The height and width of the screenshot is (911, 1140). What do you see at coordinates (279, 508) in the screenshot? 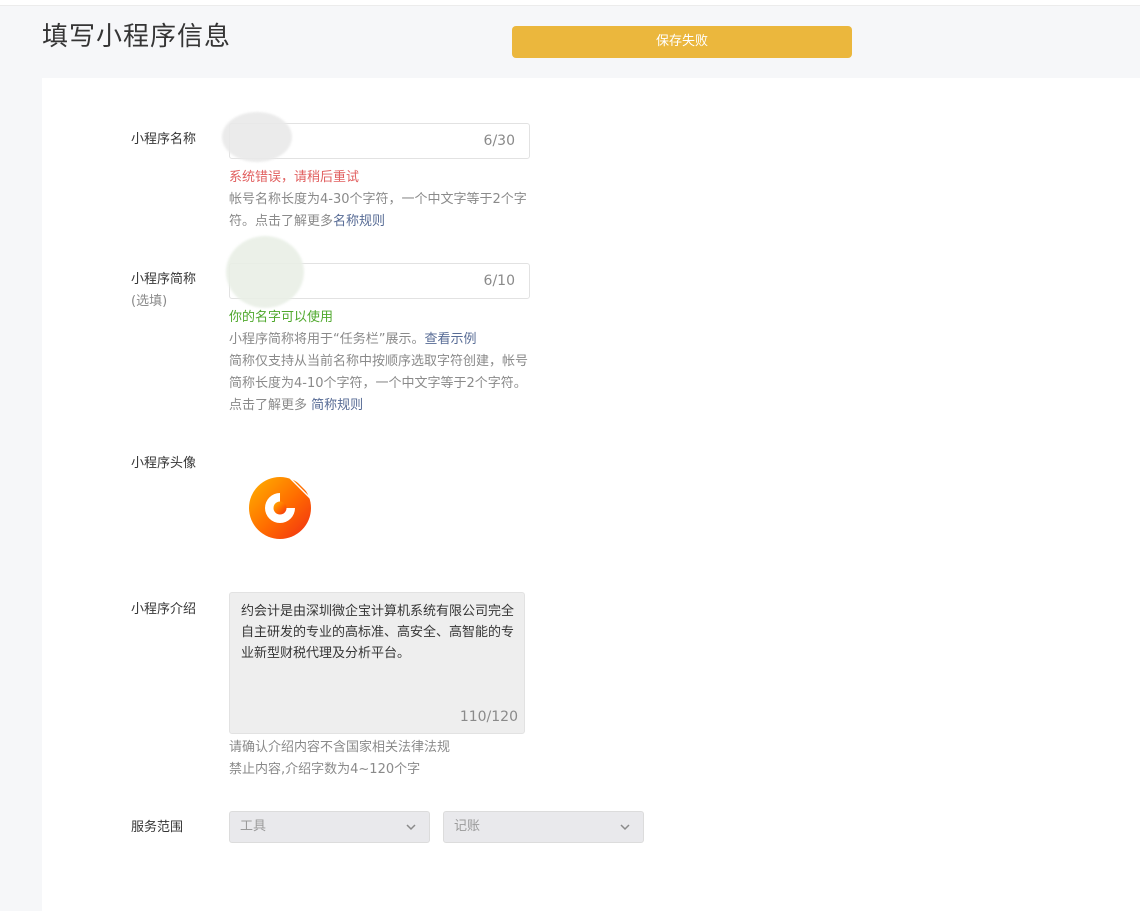
I see `swirl-logo-icon` at bounding box center [279, 508].